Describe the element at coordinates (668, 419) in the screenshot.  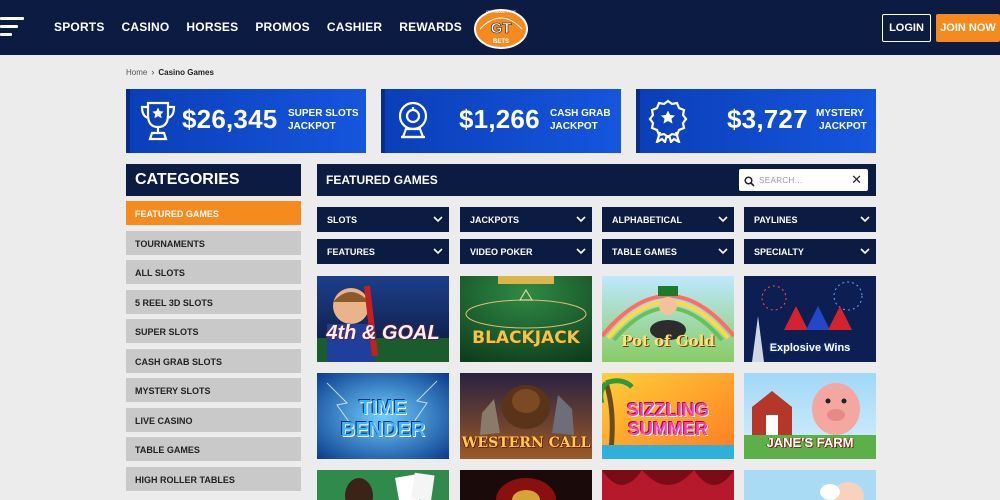
I see `game-title: SIZZLING SUMMER` at that location.